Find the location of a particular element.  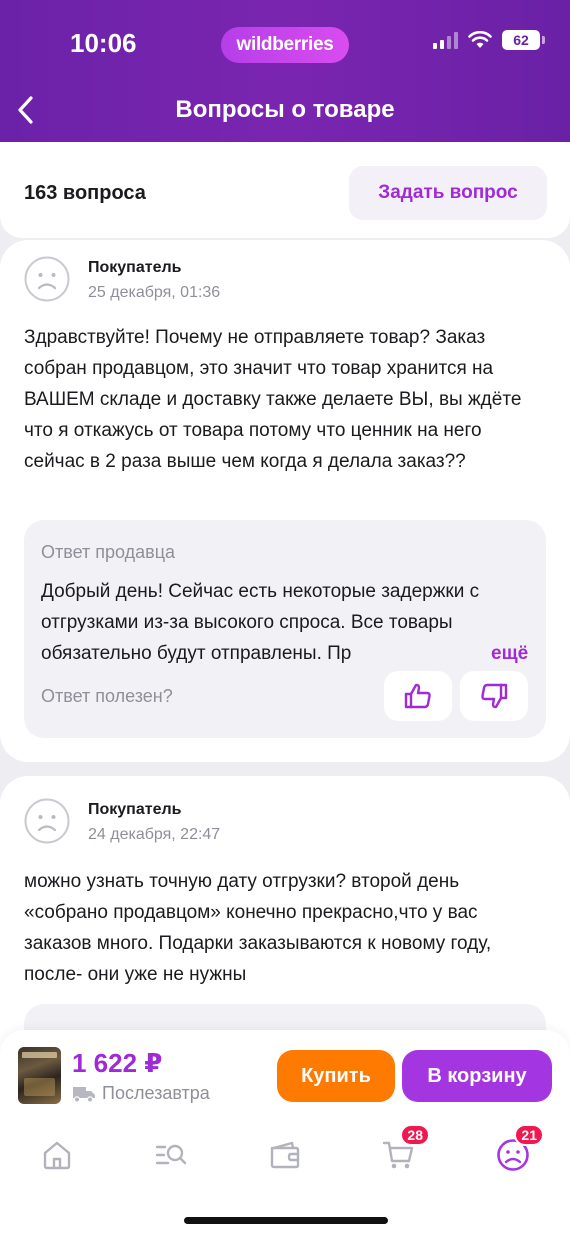

profile-badge: 21 is located at coordinates (529, 1135).